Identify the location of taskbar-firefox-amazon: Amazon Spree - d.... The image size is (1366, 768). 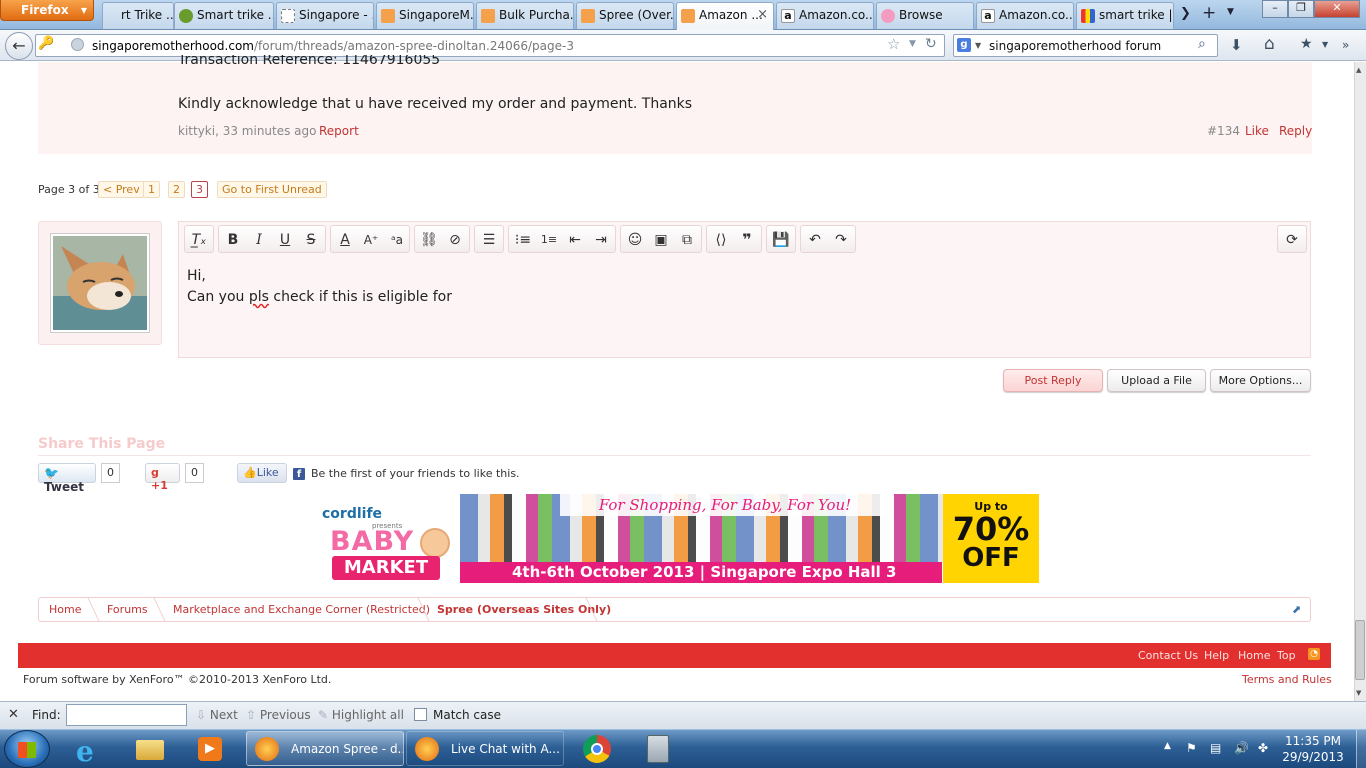
(325, 748).